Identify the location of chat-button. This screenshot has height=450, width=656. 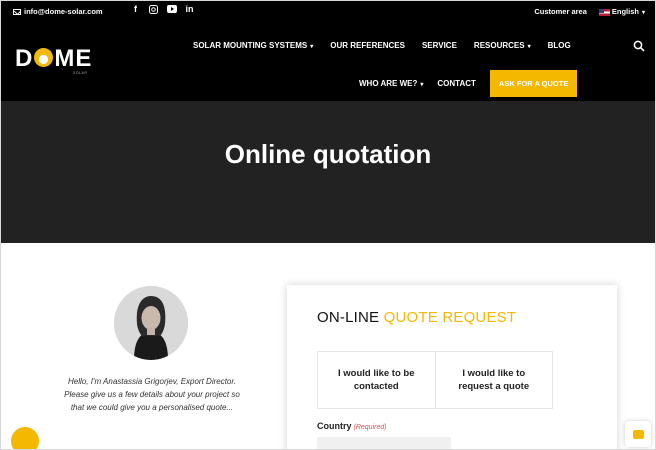
(638, 434).